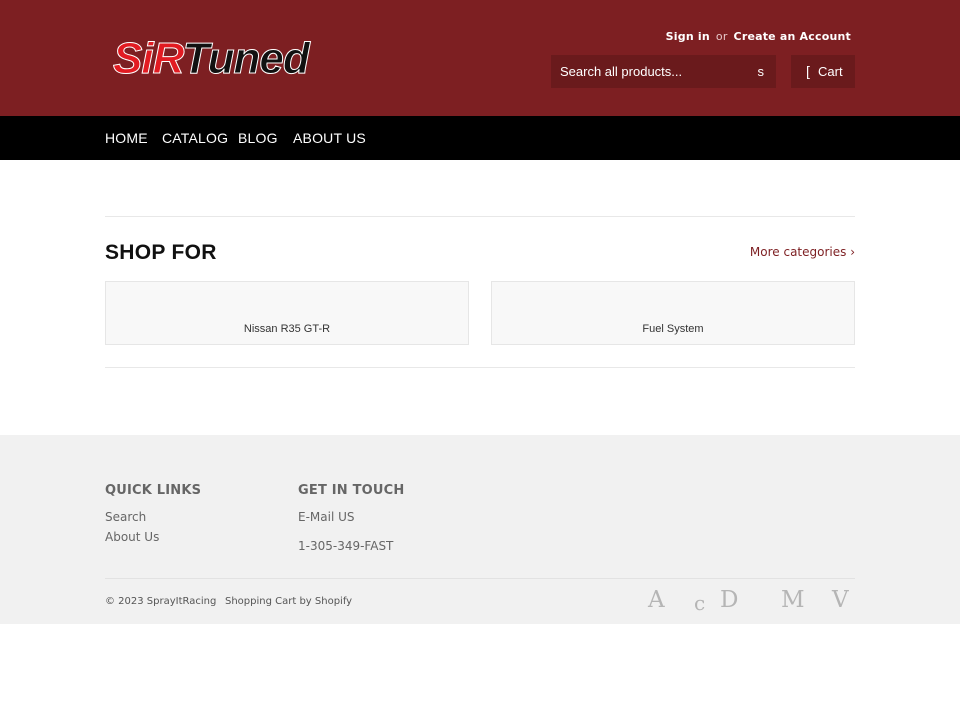 This screenshot has height=720, width=960. Describe the element at coordinates (793, 600) in the screenshot. I see `mastercard-icon: M` at that location.